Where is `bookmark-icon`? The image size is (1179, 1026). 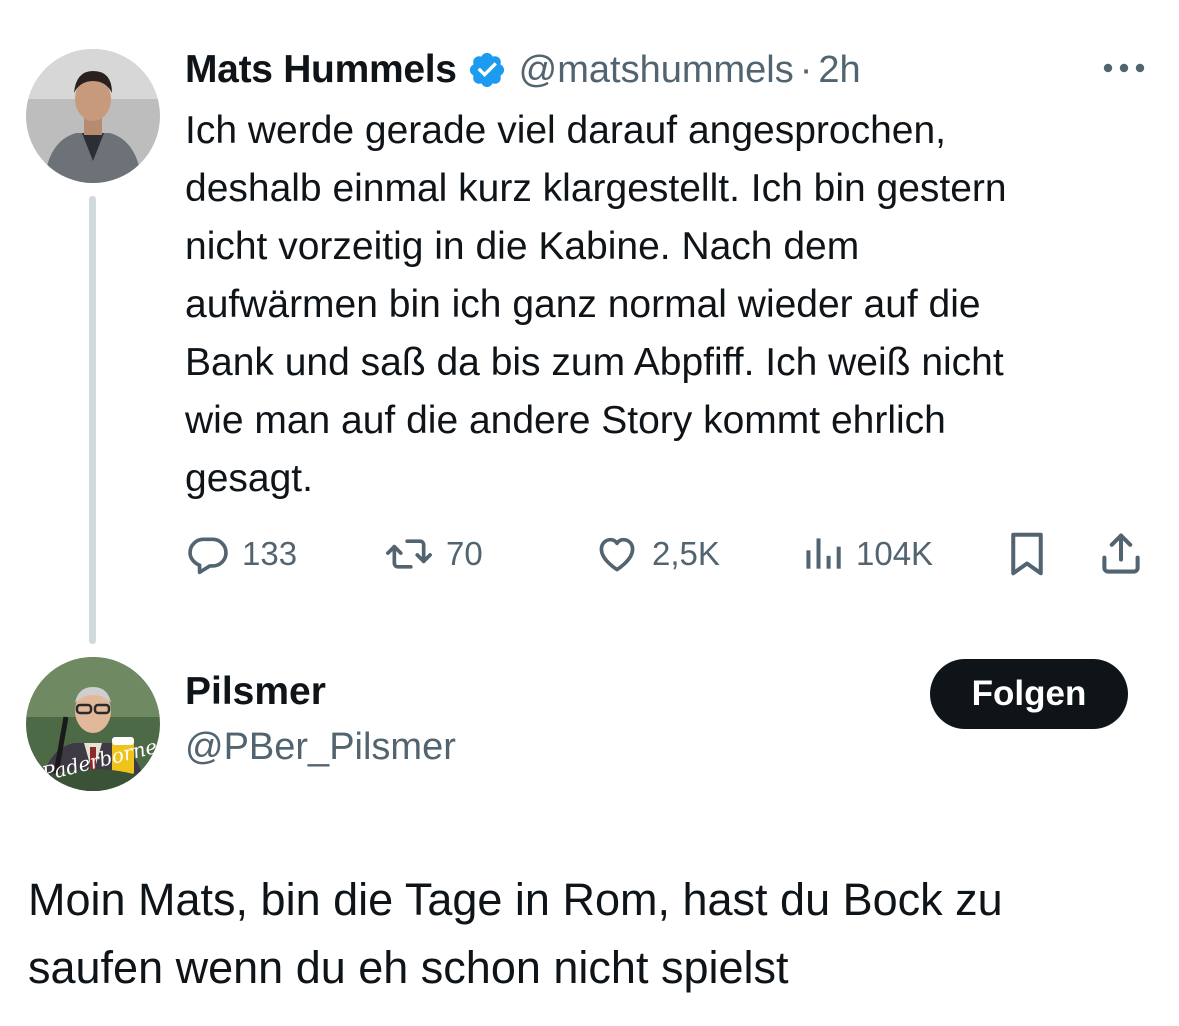 bookmark-icon is located at coordinates (1027, 554).